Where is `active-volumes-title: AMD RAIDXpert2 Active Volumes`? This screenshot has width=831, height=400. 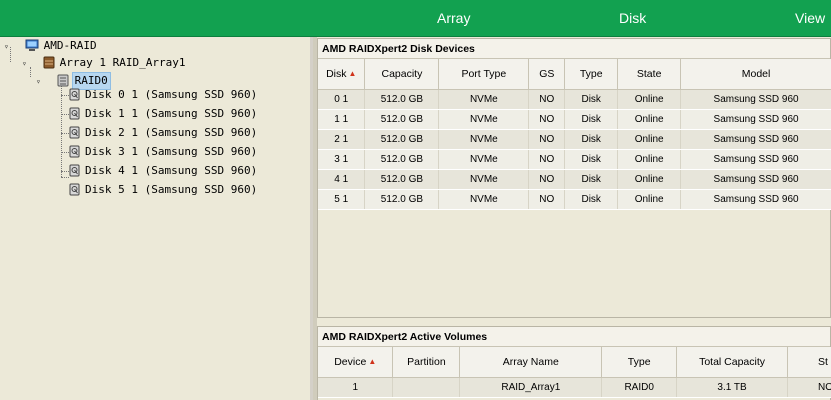
active-volumes-title: AMD RAIDXpert2 Active Volumes is located at coordinates (574, 337).